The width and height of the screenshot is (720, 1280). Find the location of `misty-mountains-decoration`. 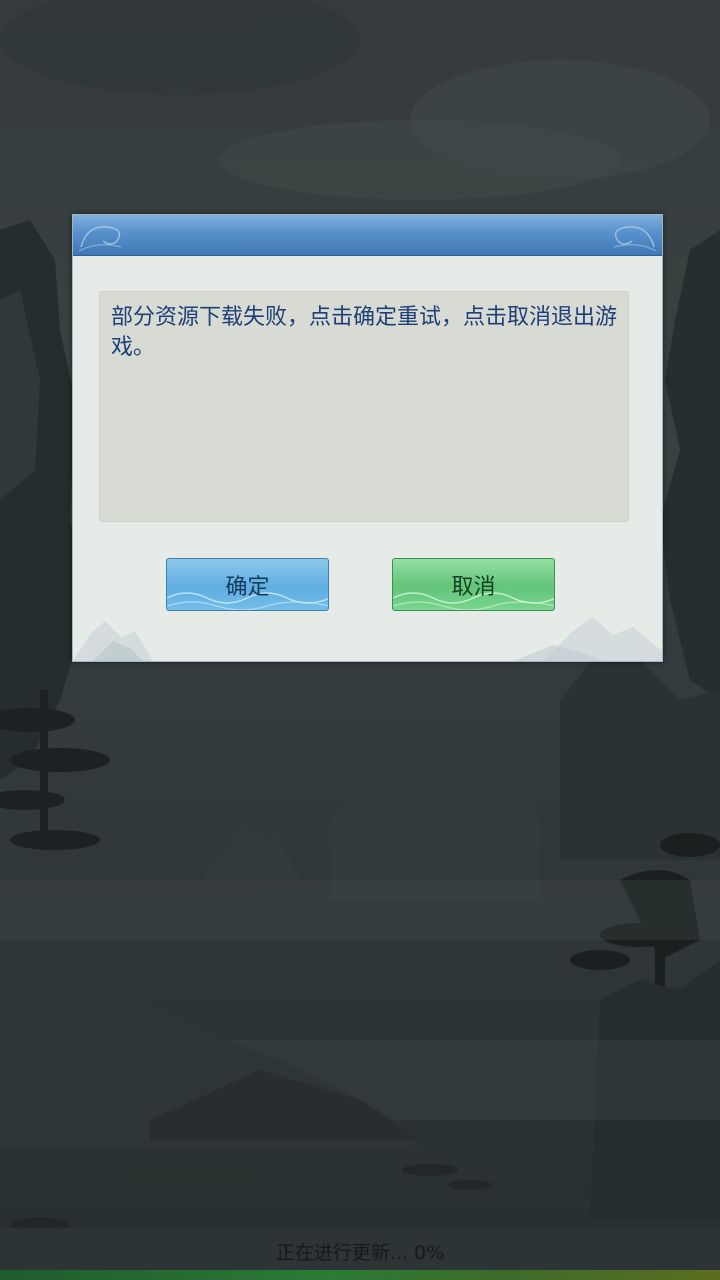

misty-mountains-decoration is located at coordinates (367, 639).